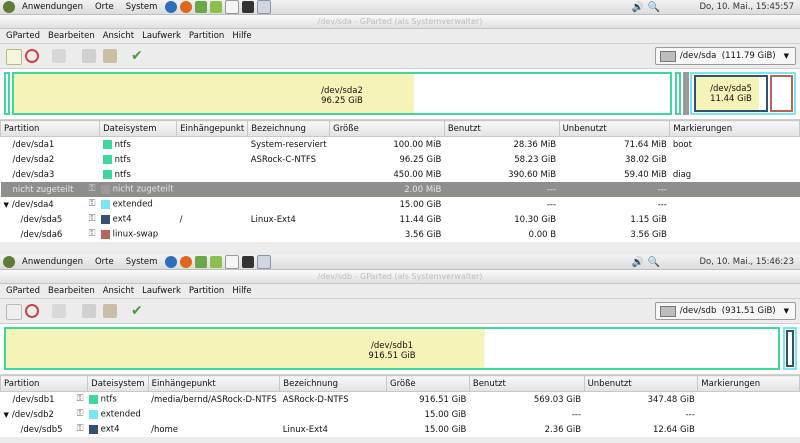 This screenshot has height=443, width=800. I want to click on device-selector: /dev/sda (111.79 GiB) ▼, so click(725, 56).